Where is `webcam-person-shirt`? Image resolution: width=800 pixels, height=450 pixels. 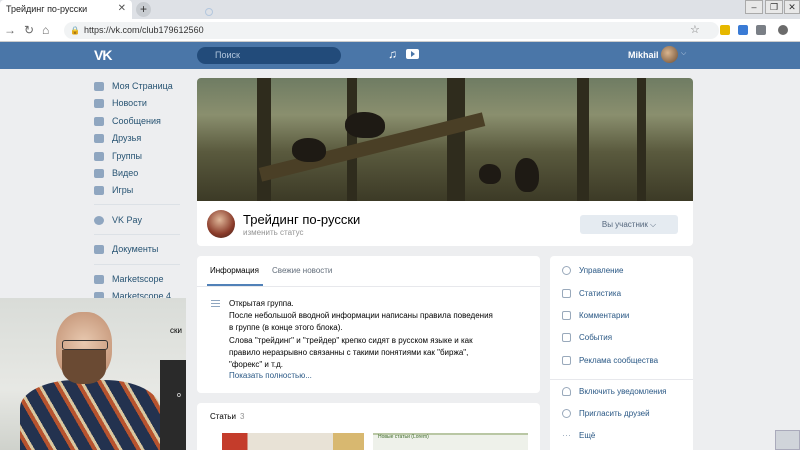 webcam-person-shirt is located at coordinates (90, 415).